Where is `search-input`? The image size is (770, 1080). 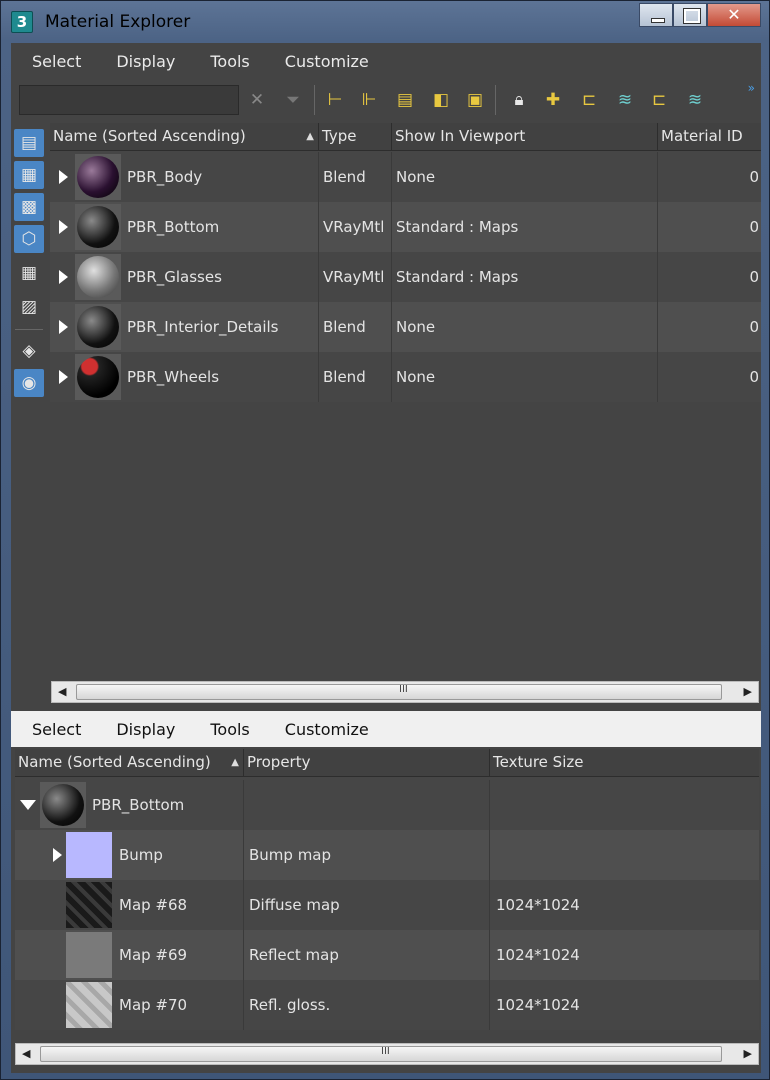
search-input is located at coordinates (129, 100).